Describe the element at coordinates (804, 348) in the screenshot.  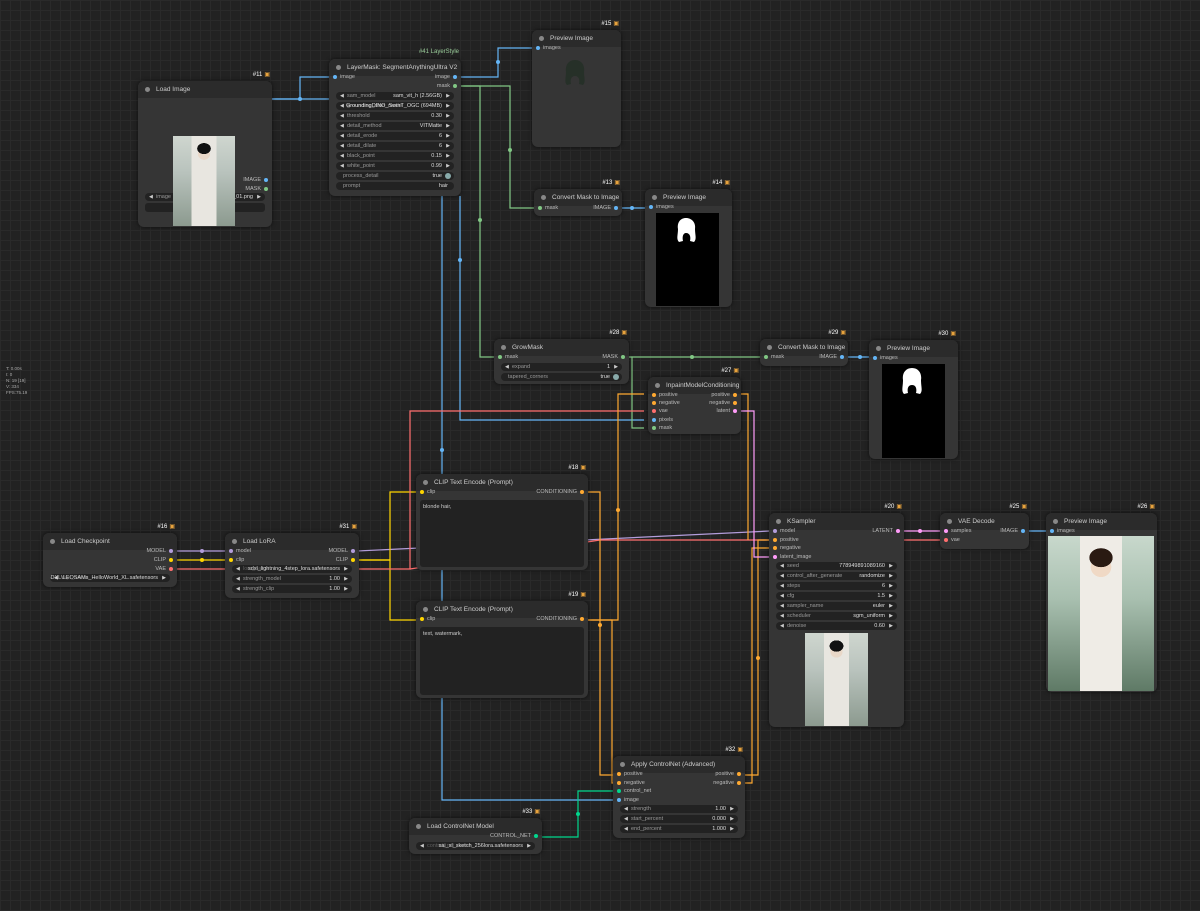
I see `node-convert-mask-29: #29 ▣ Convert Mask to Image mask IMAGE` at that location.